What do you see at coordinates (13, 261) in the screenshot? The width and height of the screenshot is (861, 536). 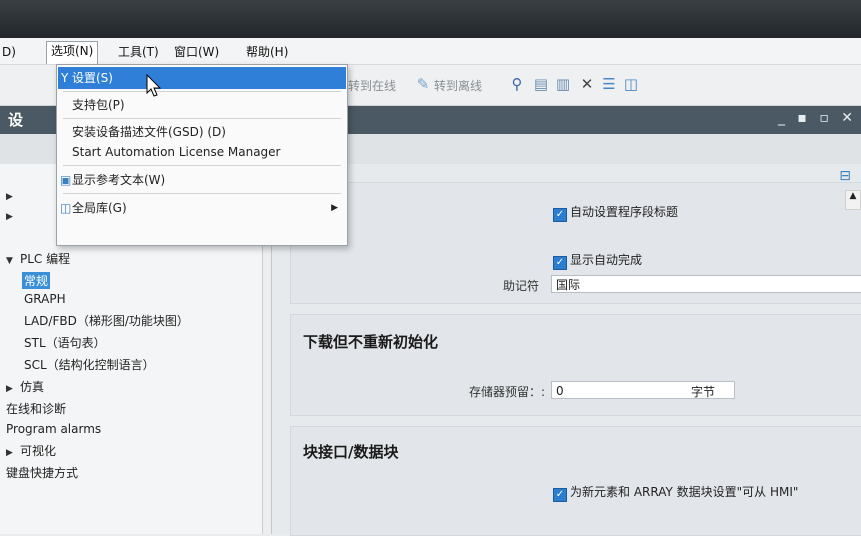 I see `collapse-arrow-icon: ▼` at bounding box center [13, 261].